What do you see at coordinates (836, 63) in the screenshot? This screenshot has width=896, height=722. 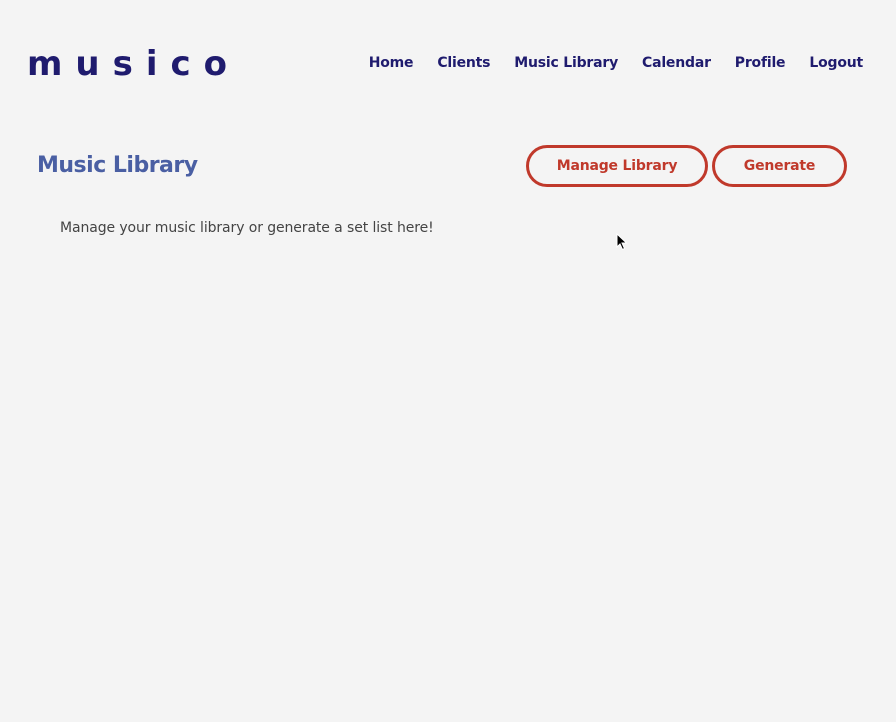 I see `nav-logout: Logout` at bounding box center [836, 63].